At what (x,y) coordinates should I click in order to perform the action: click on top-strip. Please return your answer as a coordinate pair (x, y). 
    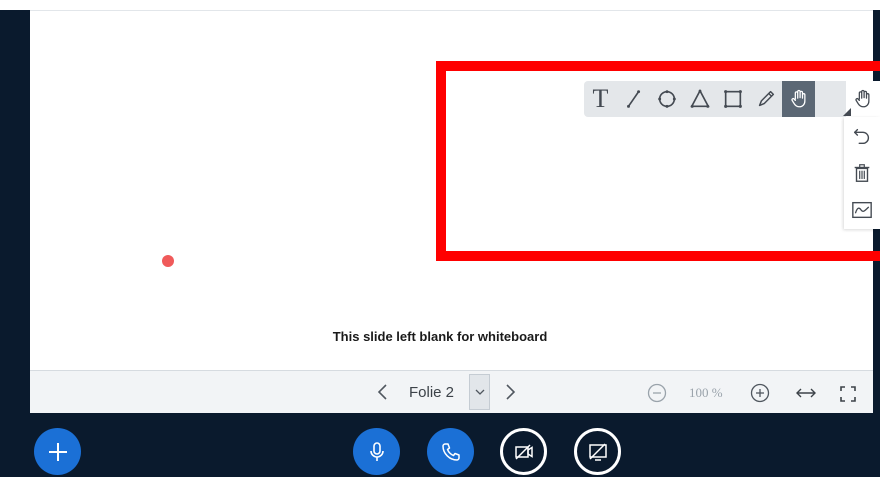
    Looking at the image, I should click on (440, 5).